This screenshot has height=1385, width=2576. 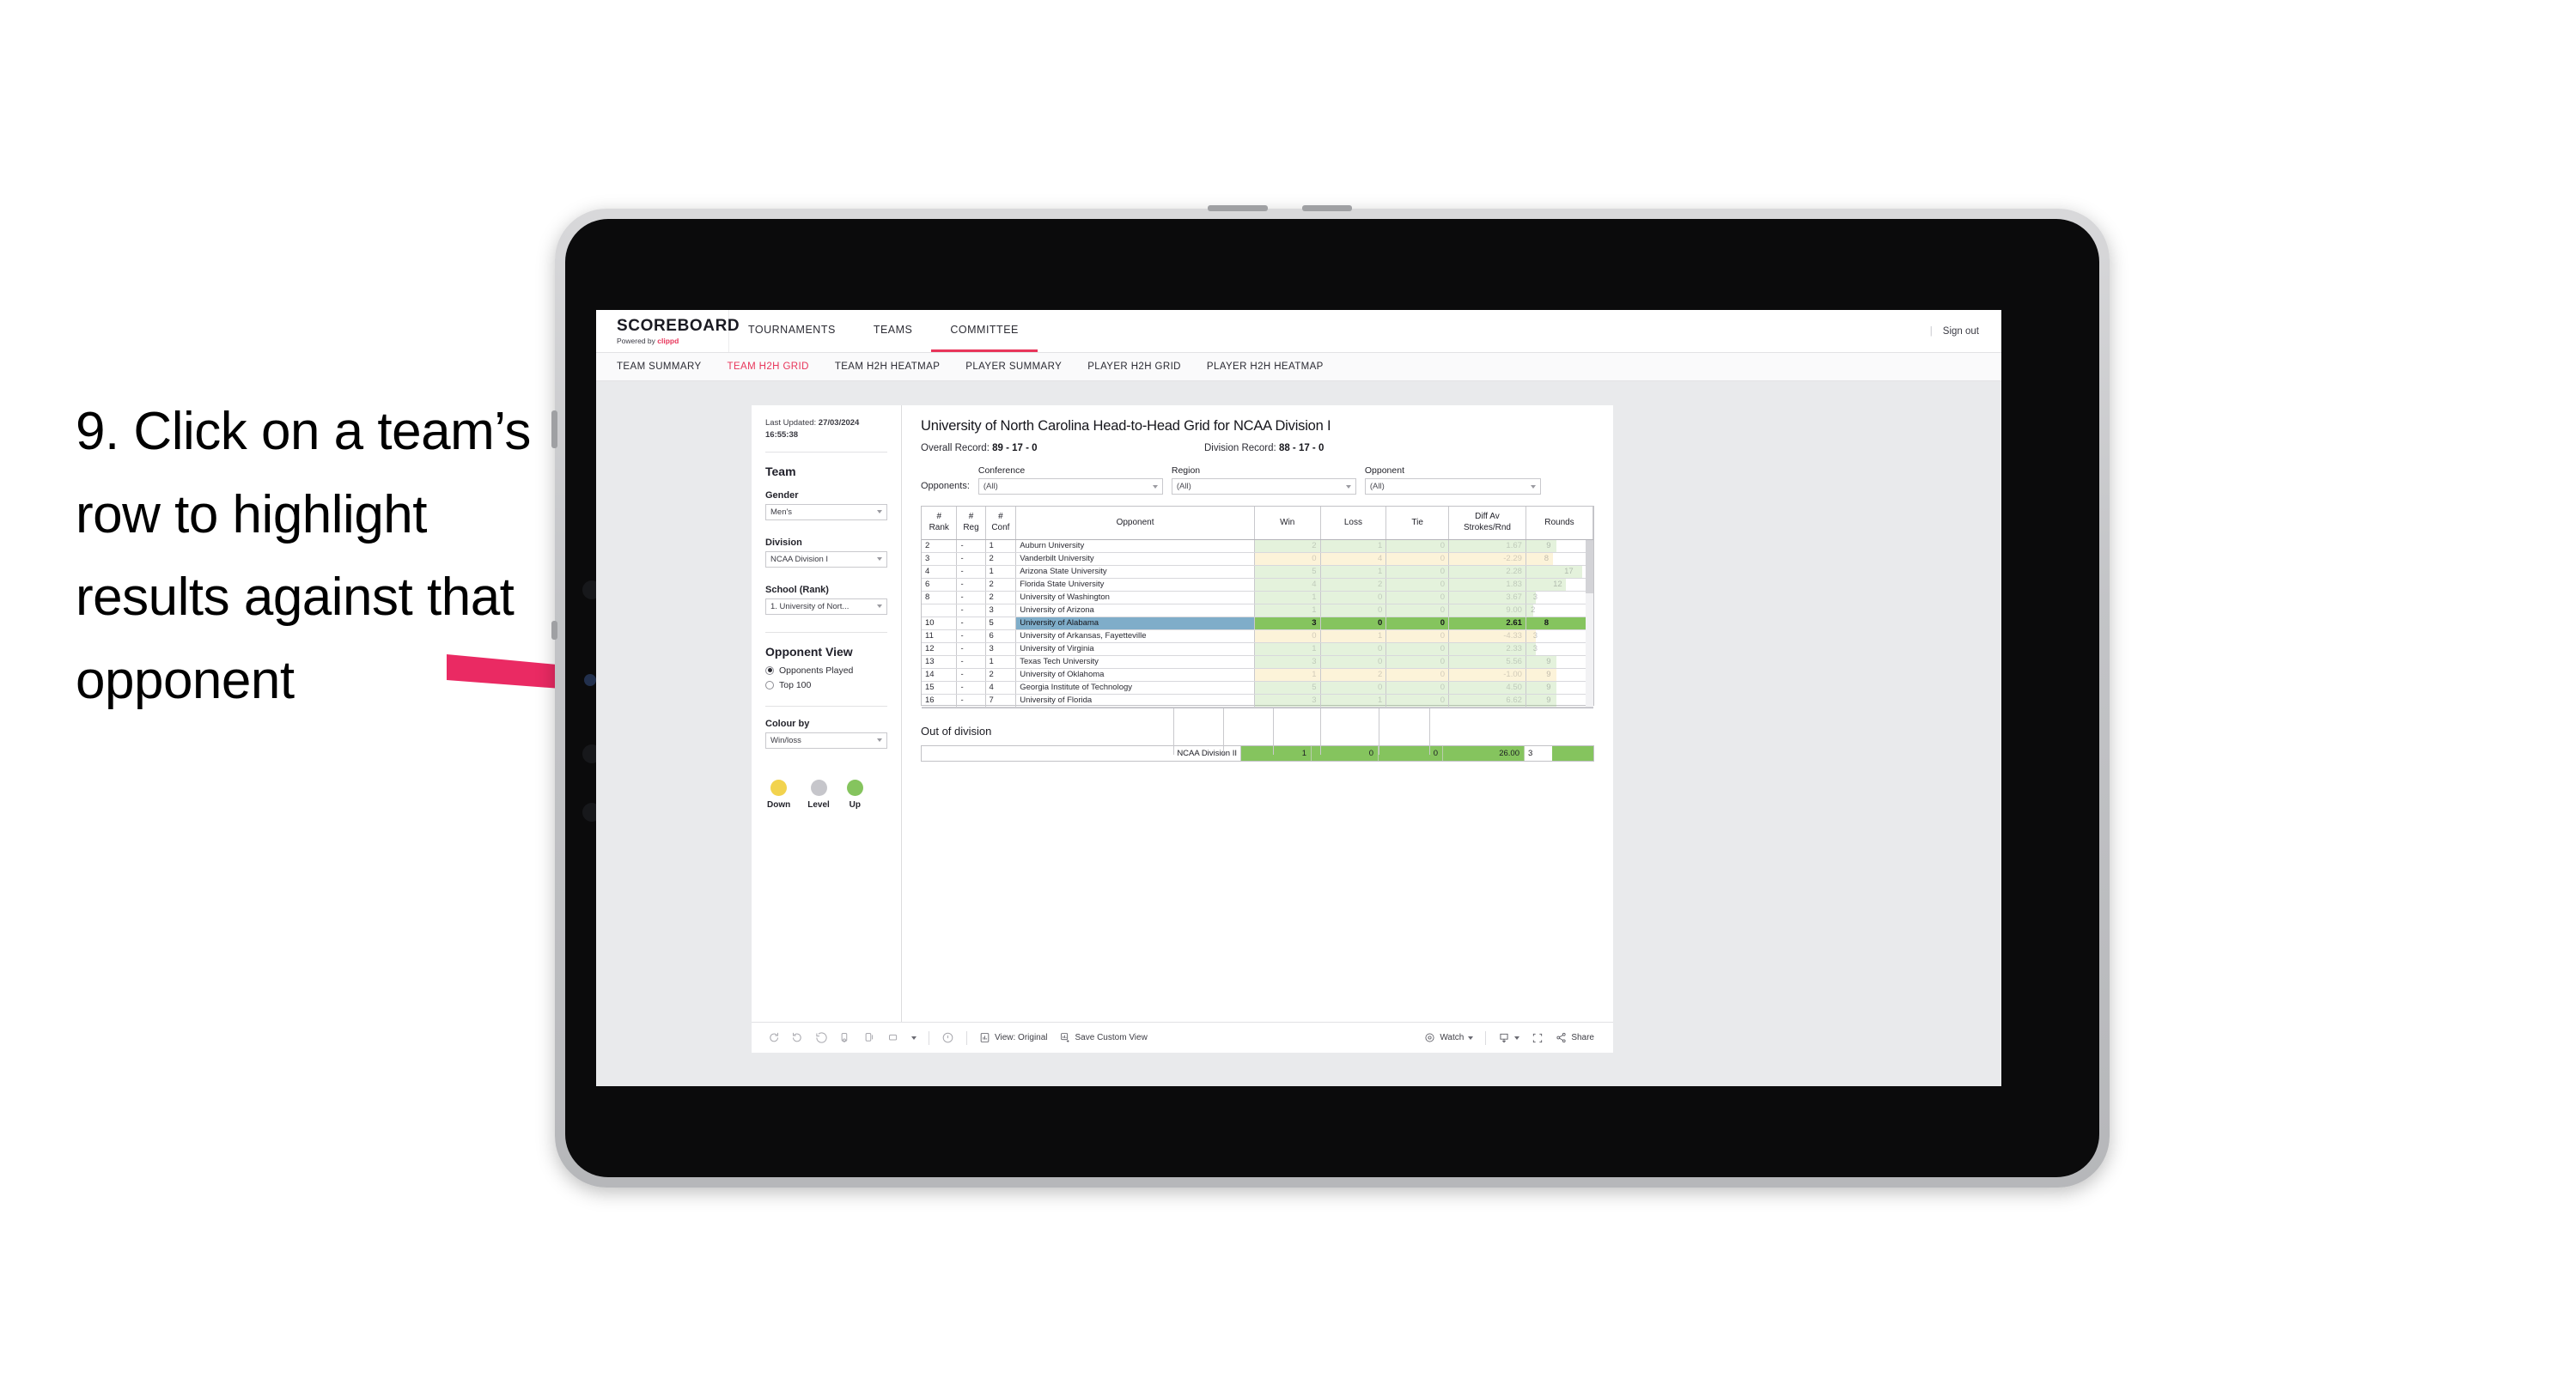 What do you see at coordinates (768, 366) in the screenshot?
I see `tab-team-h2h-grid: TEAM H2H GRID` at bounding box center [768, 366].